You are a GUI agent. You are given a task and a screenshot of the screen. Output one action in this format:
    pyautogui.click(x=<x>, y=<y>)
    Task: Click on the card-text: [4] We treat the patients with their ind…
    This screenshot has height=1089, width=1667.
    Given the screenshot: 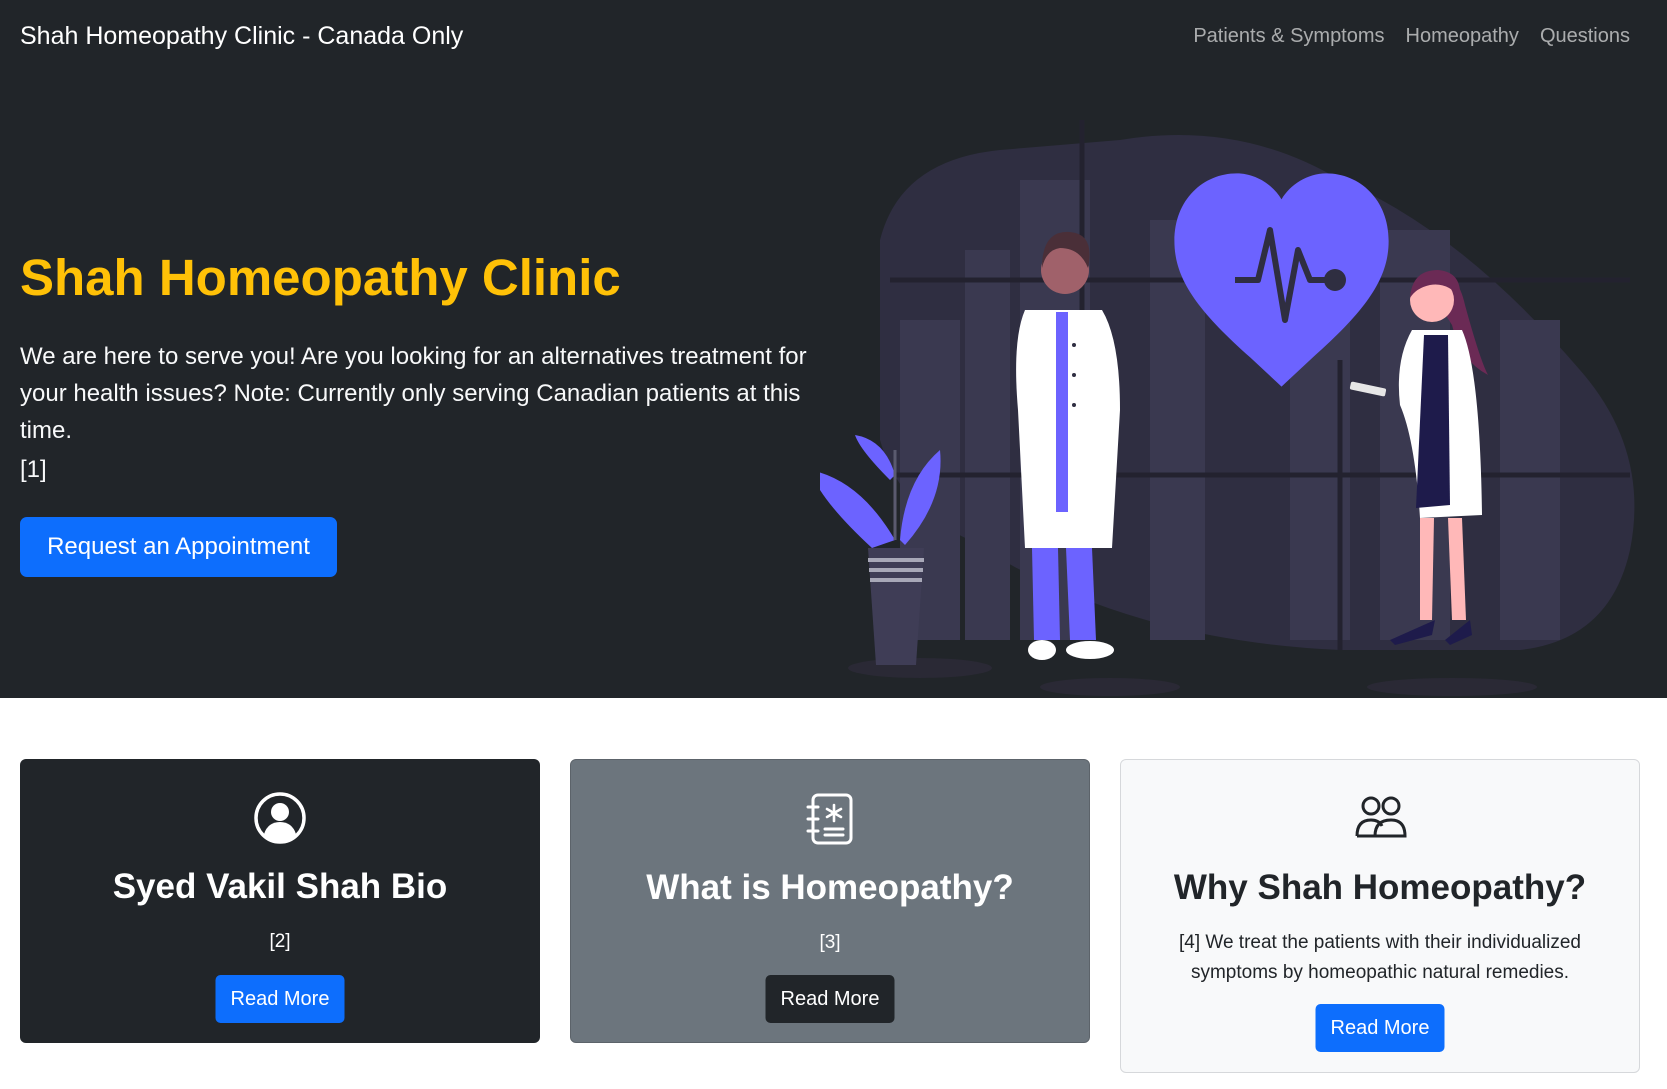 What is the action you would take?
    pyautogui.click(x=1380, y=957)
    